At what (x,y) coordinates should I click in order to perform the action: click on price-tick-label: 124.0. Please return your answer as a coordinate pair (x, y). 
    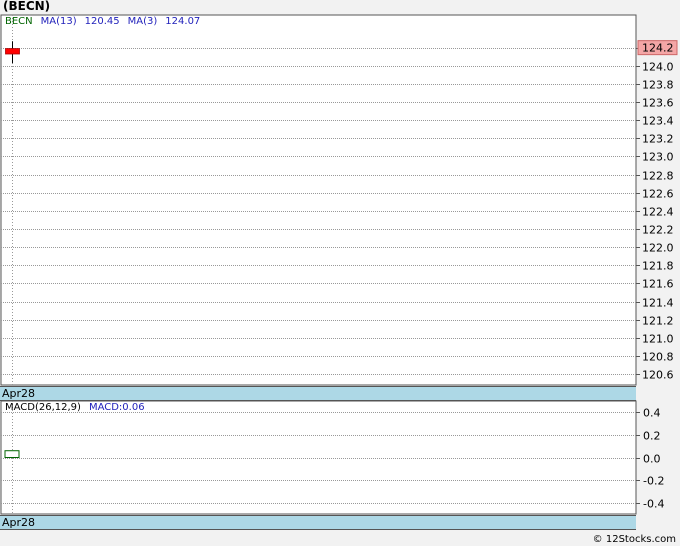
    Looking at the image, I should click on (658, 67).